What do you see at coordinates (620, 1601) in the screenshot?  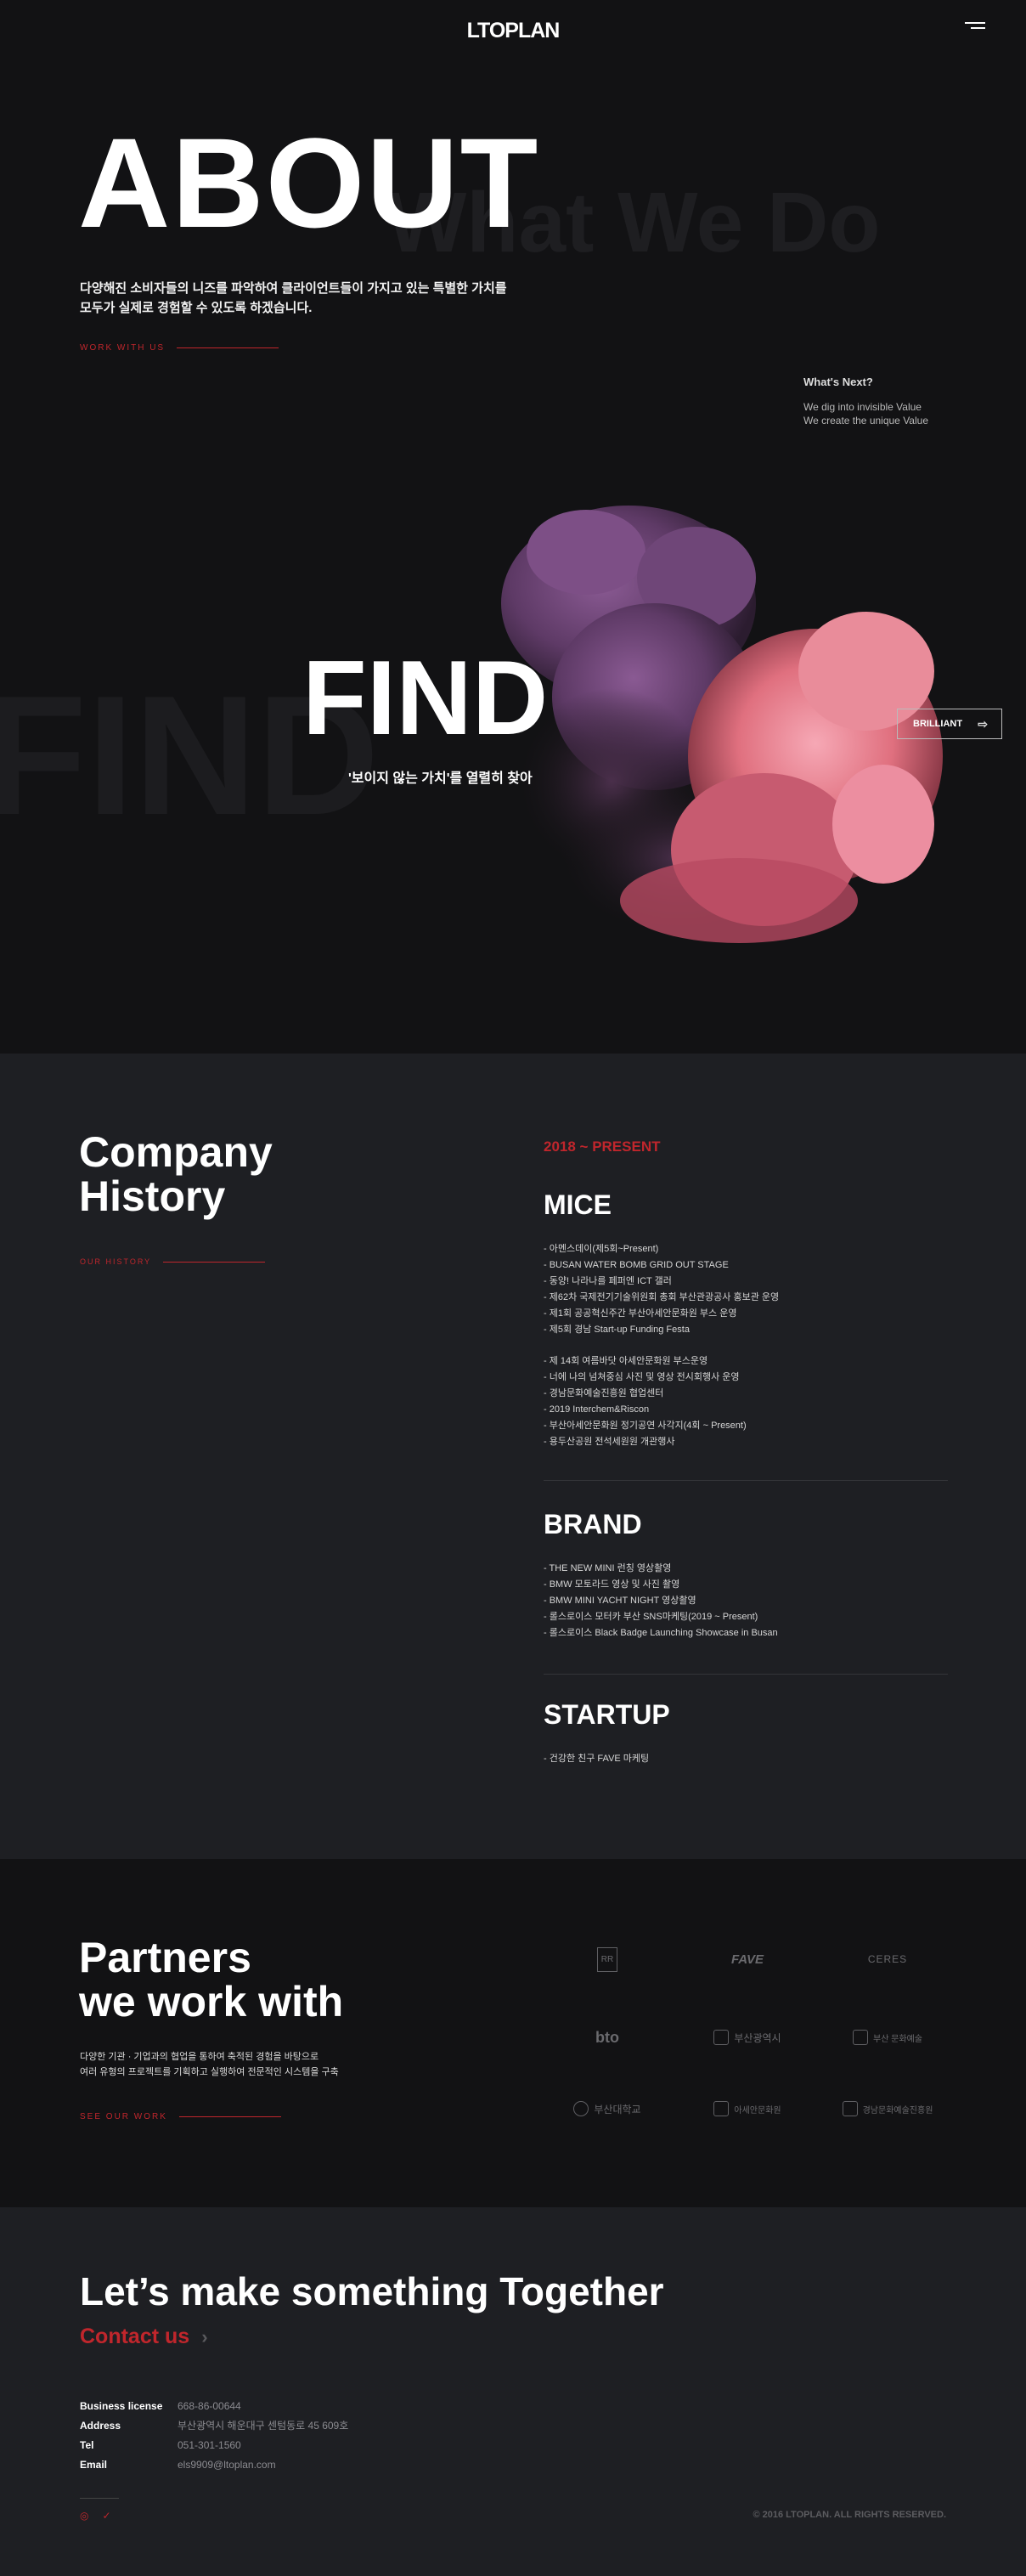 I see `list-item: - BMW MINI YACHT NIGHT 영상촬영` at bounding box center [620, 1601].